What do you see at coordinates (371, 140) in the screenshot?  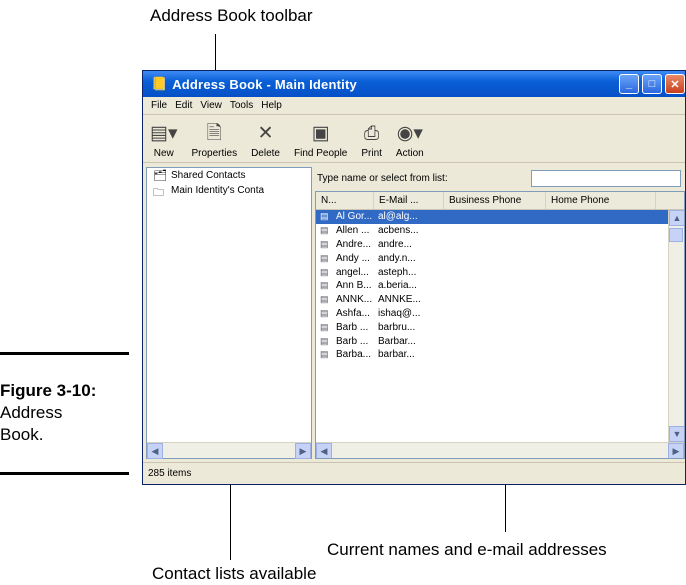 I see `print-button: ⎙ Print` at bounding box center [371, 140].